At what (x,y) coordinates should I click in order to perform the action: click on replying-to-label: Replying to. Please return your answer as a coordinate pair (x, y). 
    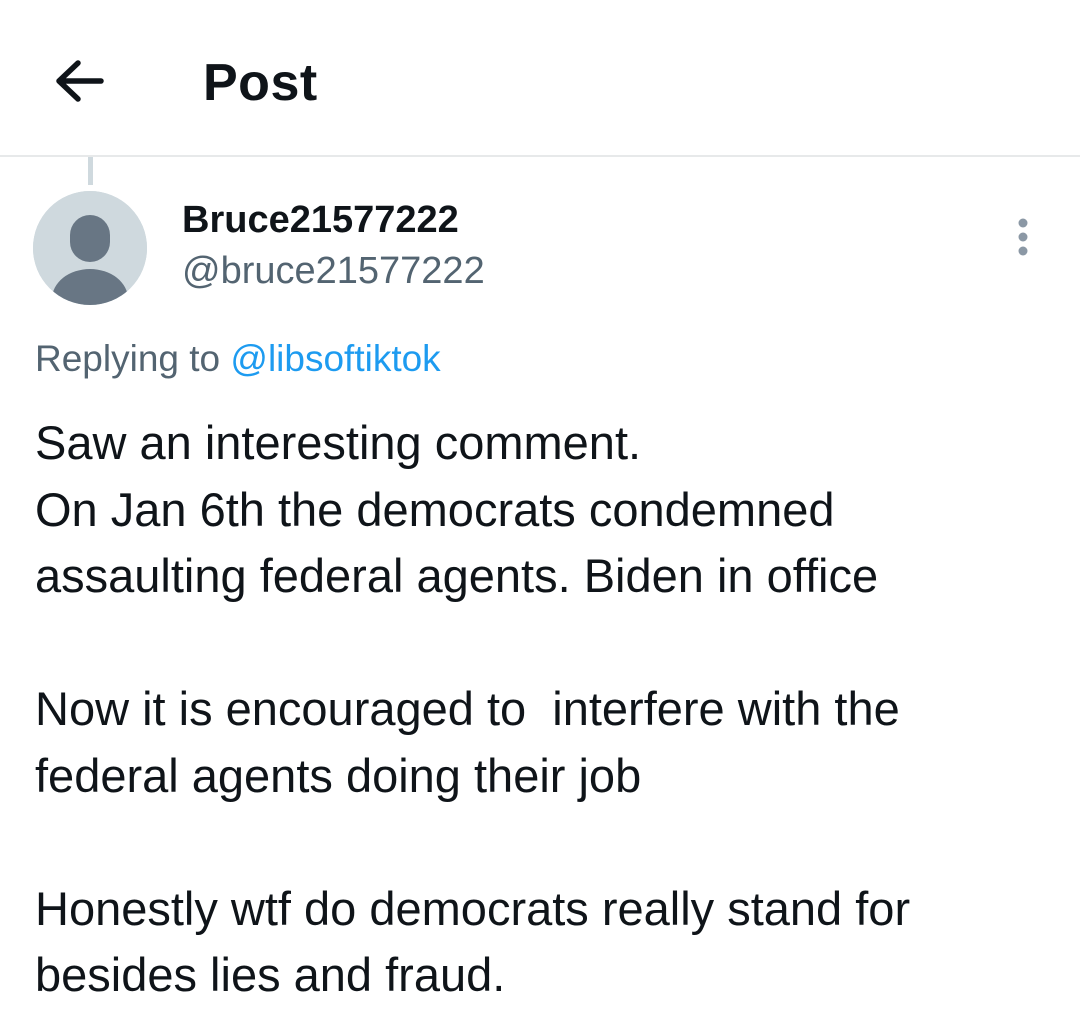
    Looking at the image, I should click on (128, 358).